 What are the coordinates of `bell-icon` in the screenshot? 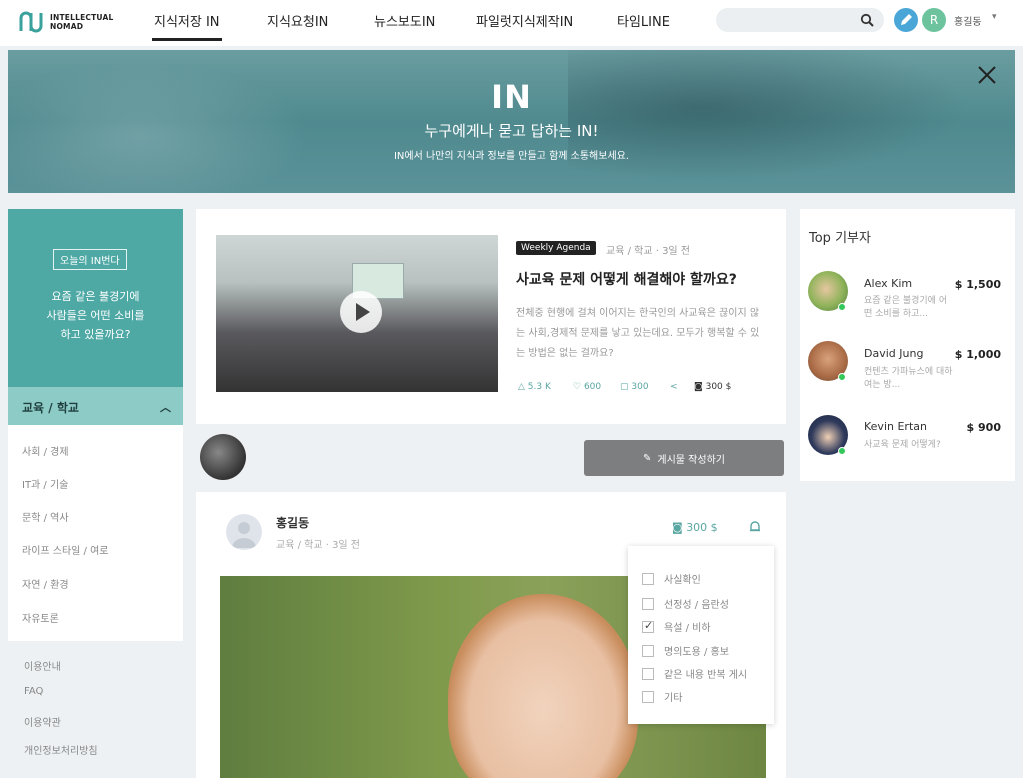 It's located at (755, 527).